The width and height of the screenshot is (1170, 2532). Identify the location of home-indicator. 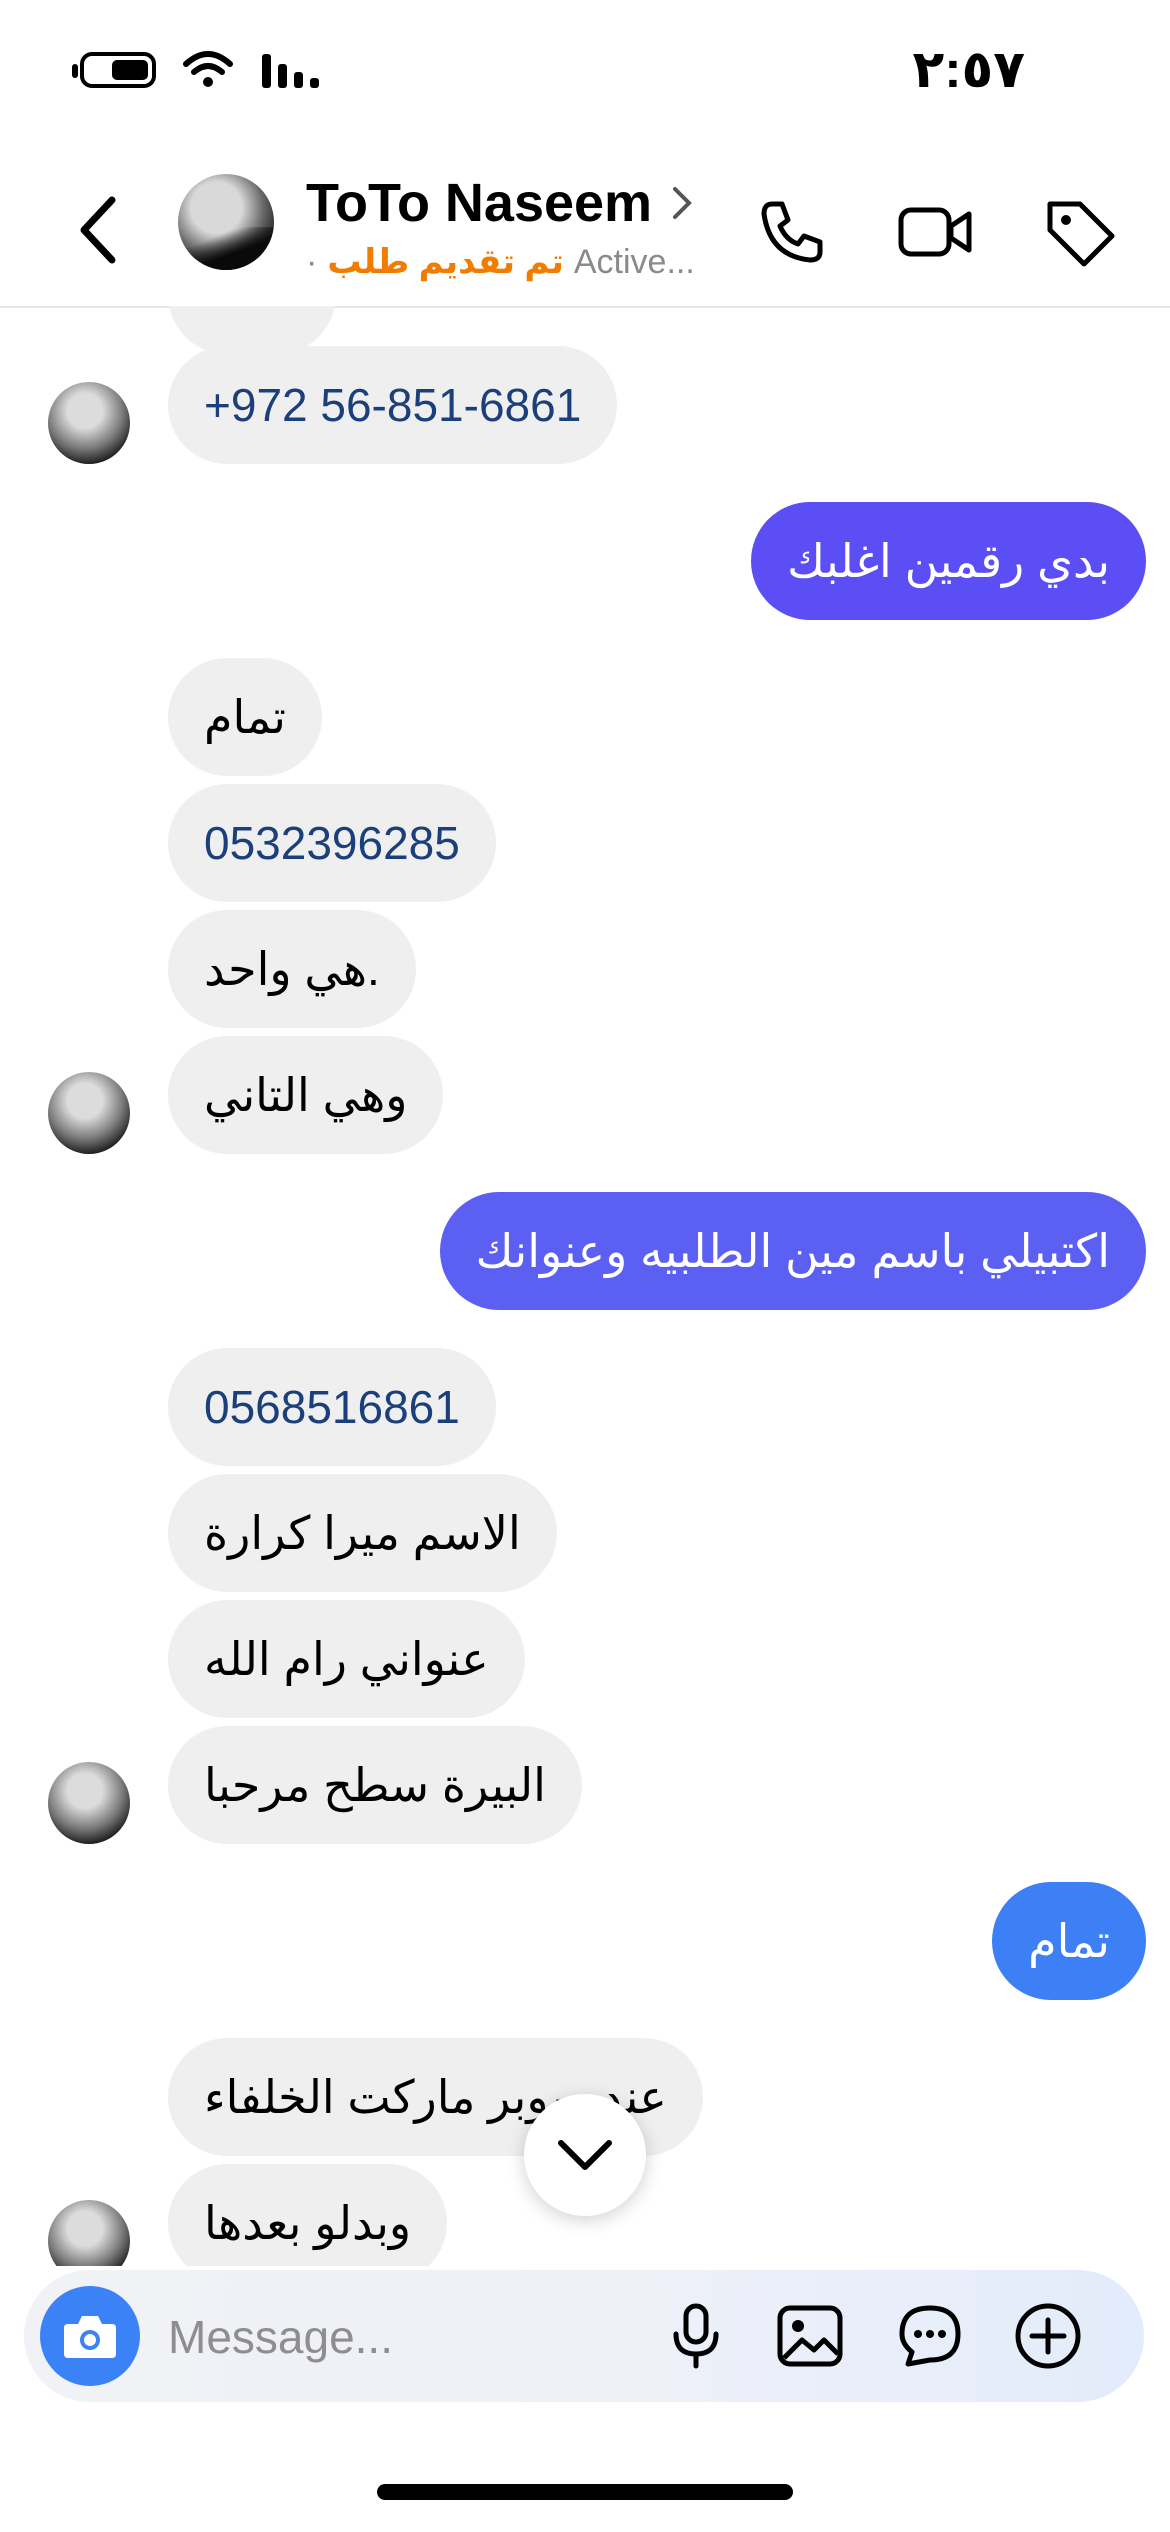
(585, 2492).